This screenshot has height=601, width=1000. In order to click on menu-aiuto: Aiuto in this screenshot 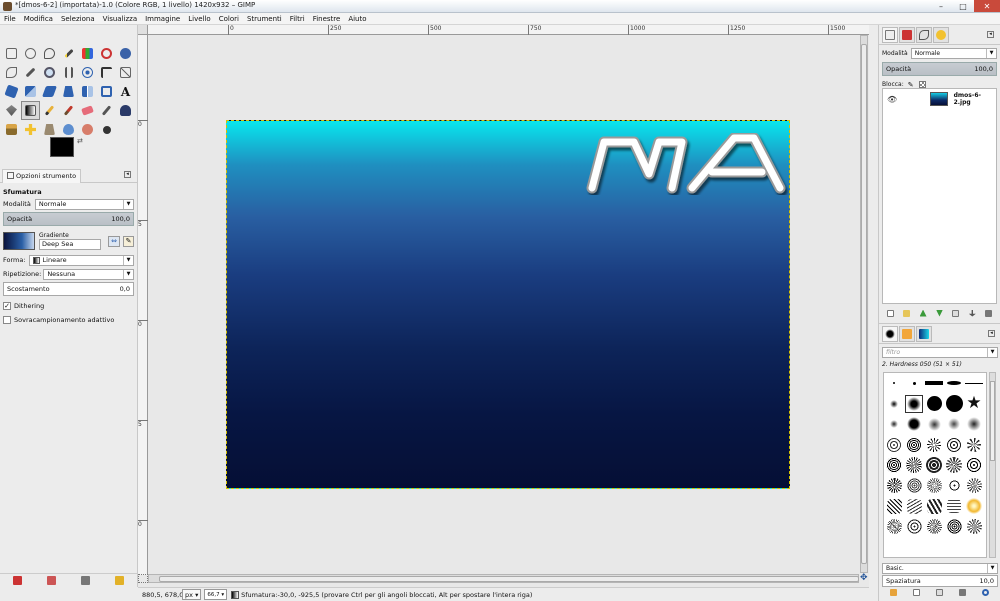, I will do `click(357, 18)`.